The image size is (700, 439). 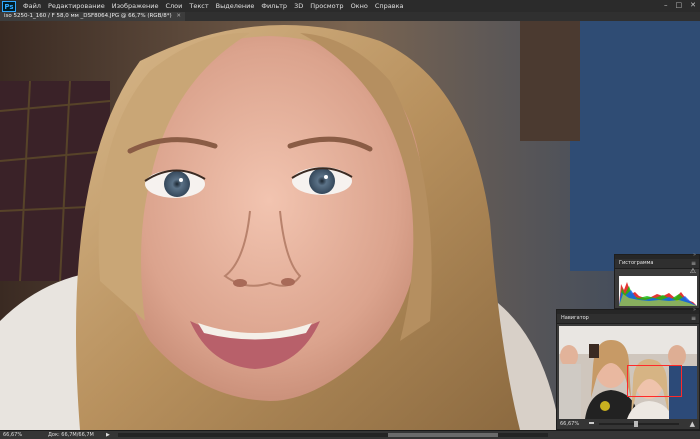 What do you see at coordinates (654, 381) in the screenshot?
I see `navigator-view-box` at bounding box center [654, 381].